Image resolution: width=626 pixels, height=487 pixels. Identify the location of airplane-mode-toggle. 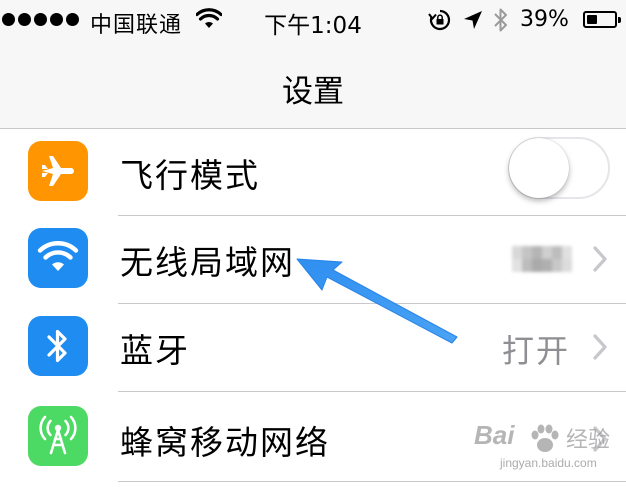
(559, 168).